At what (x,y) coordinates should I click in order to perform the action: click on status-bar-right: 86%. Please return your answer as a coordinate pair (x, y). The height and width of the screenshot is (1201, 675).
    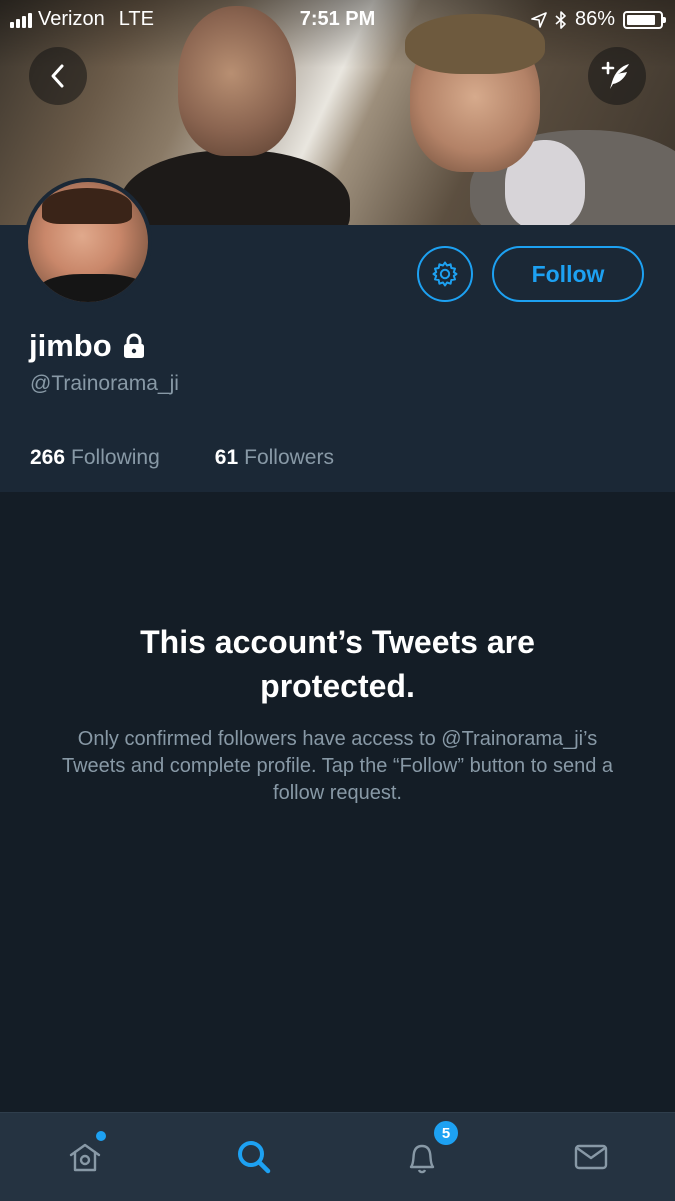
    Looking at the image, I should click on (598, 19).